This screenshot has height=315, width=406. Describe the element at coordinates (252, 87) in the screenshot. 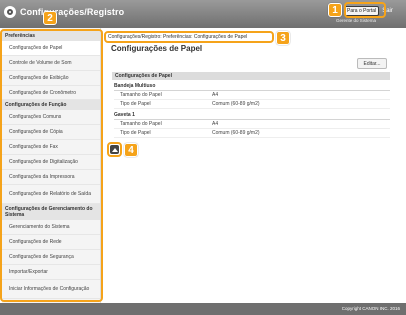

I see `group-title: Bandeja Multiuso` at that location.